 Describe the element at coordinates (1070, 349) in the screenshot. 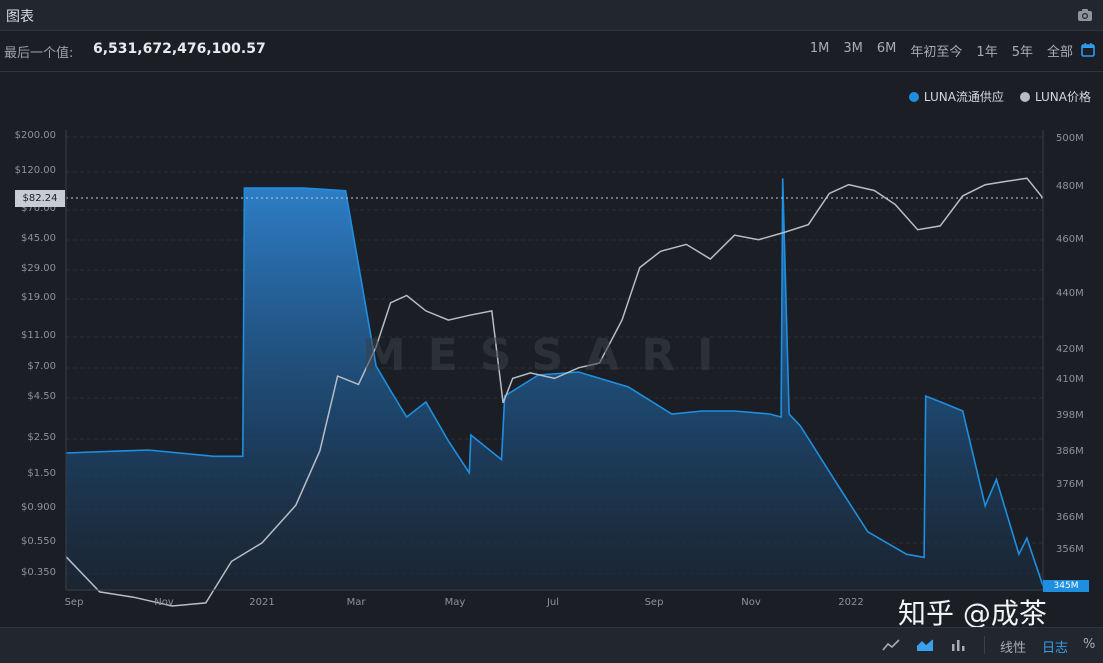

I see `right-axis-tick-label: 420M` at that location.